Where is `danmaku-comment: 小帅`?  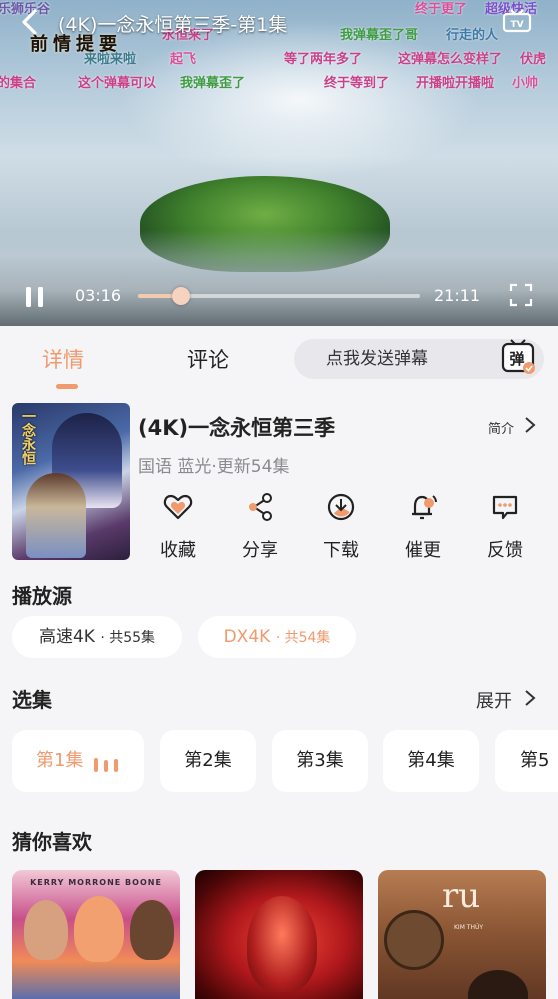 danmaku-comment: 小帅 is located at coordinates (525, 83).